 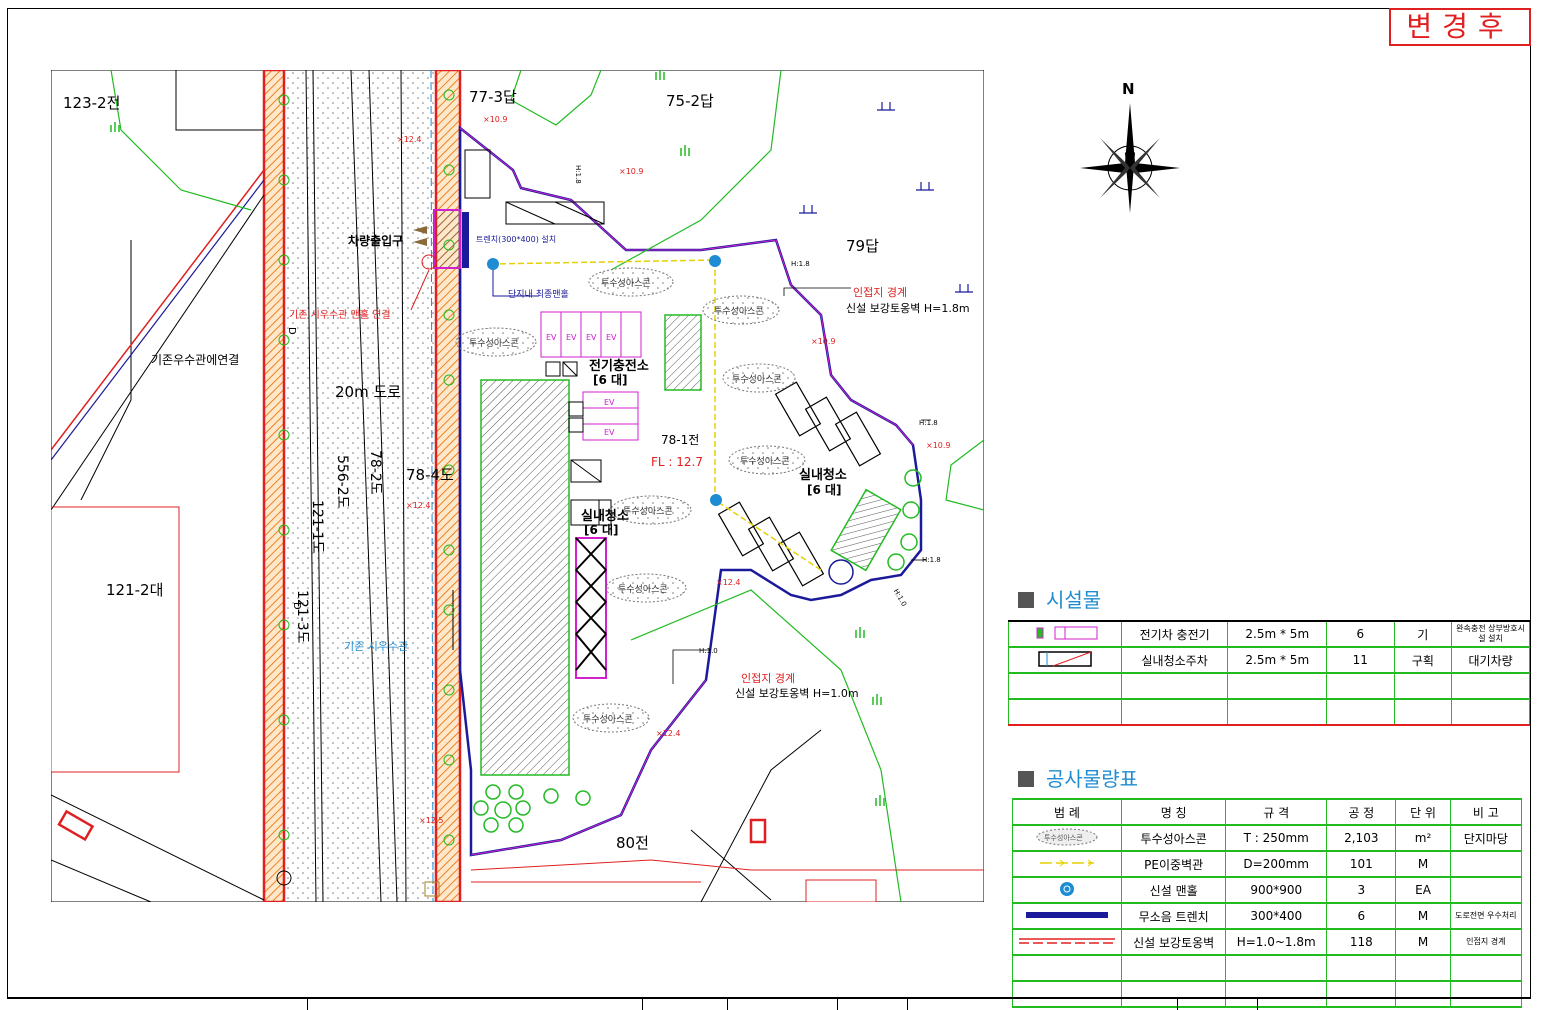 What do you see at coordinates (1065, 660) in the screenshot?
I see `parking-legend-icon` at bounding box center [1065, 660].